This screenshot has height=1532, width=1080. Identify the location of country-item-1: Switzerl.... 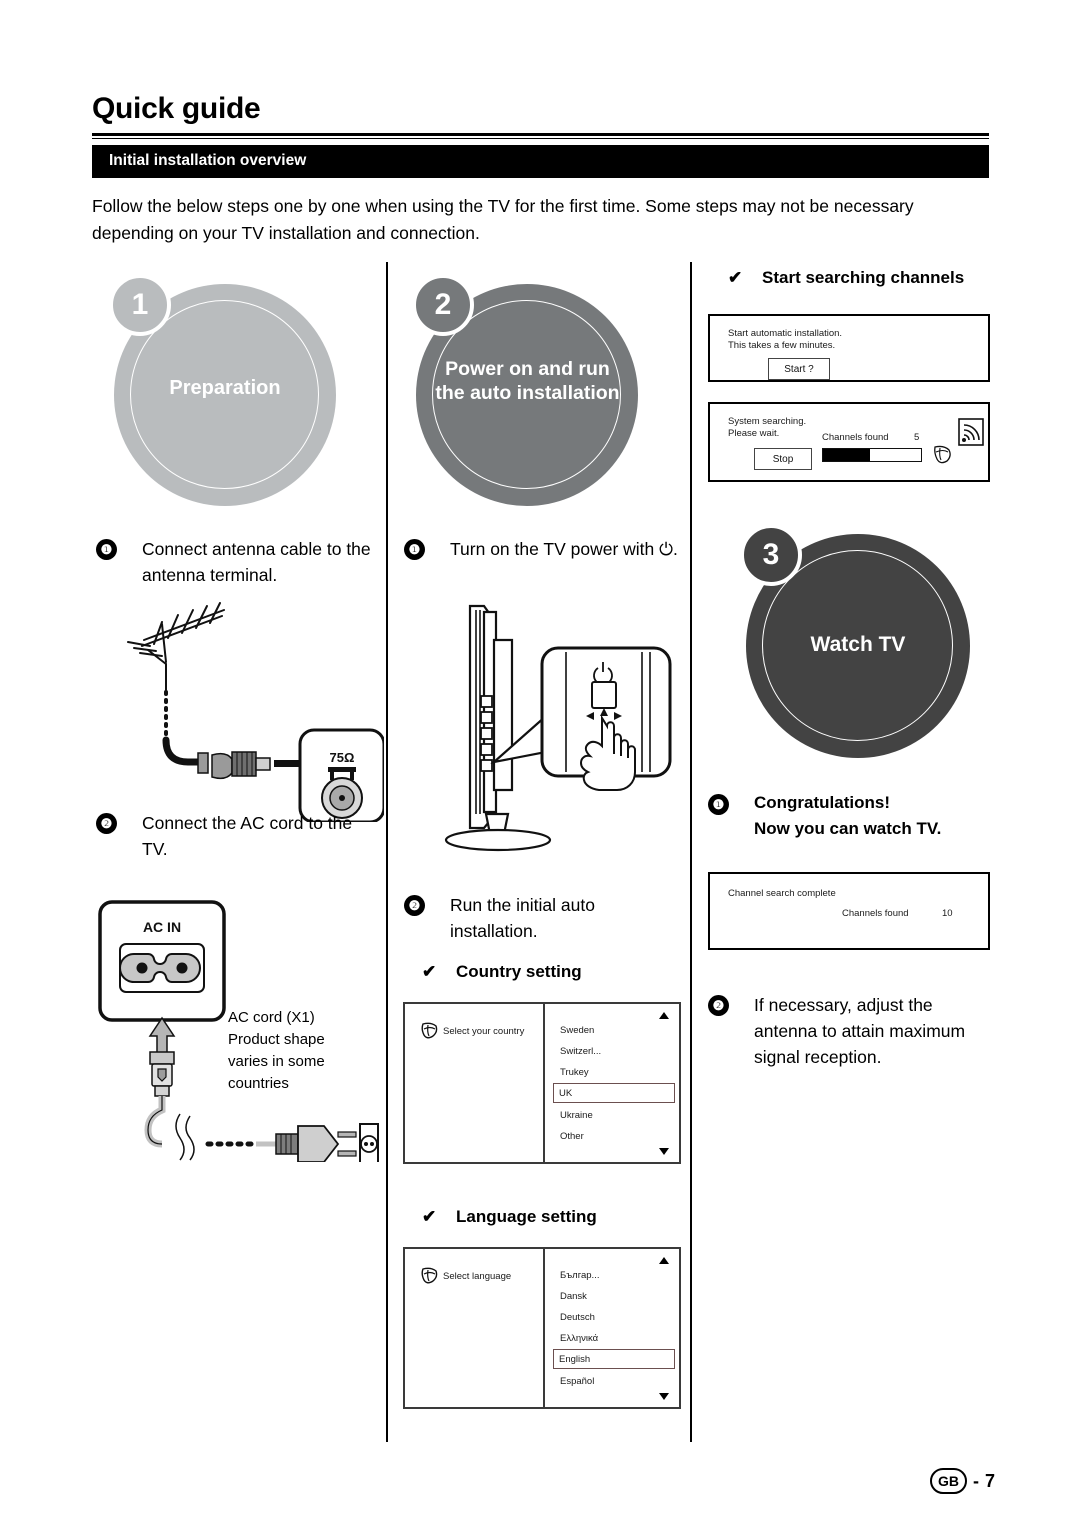
(614, 1051).